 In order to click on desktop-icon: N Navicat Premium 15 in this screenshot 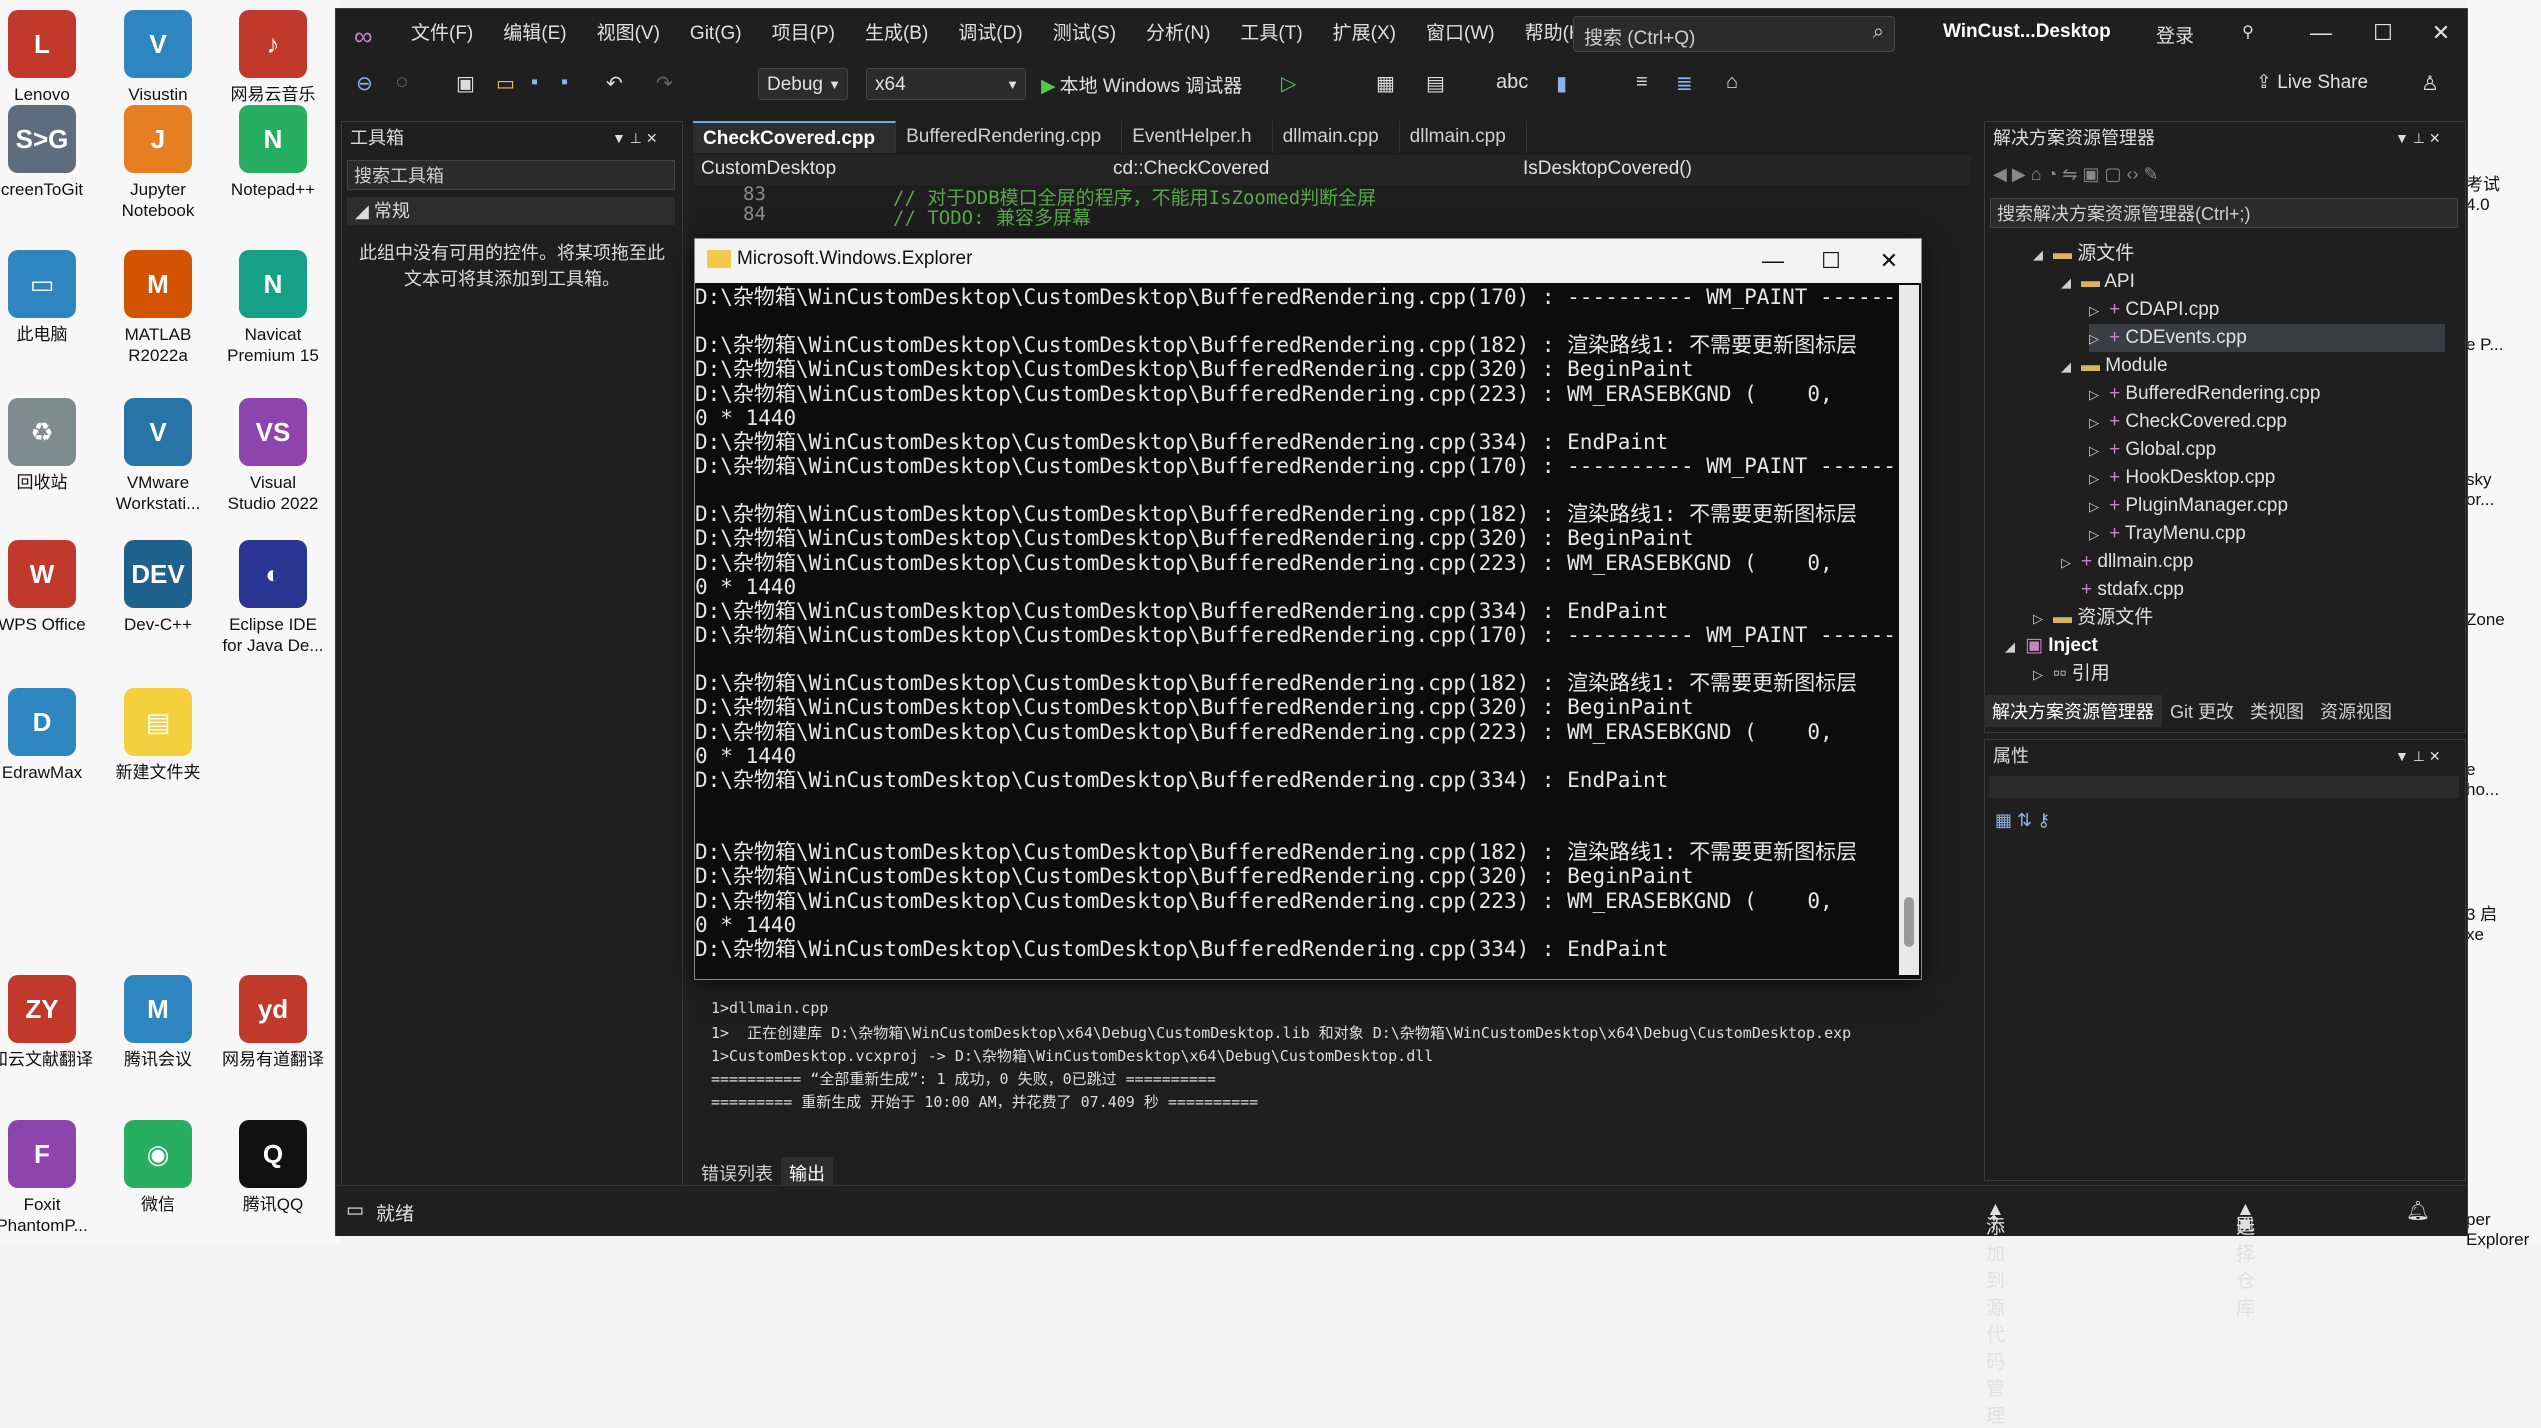, I will do `click(273, 308)`.